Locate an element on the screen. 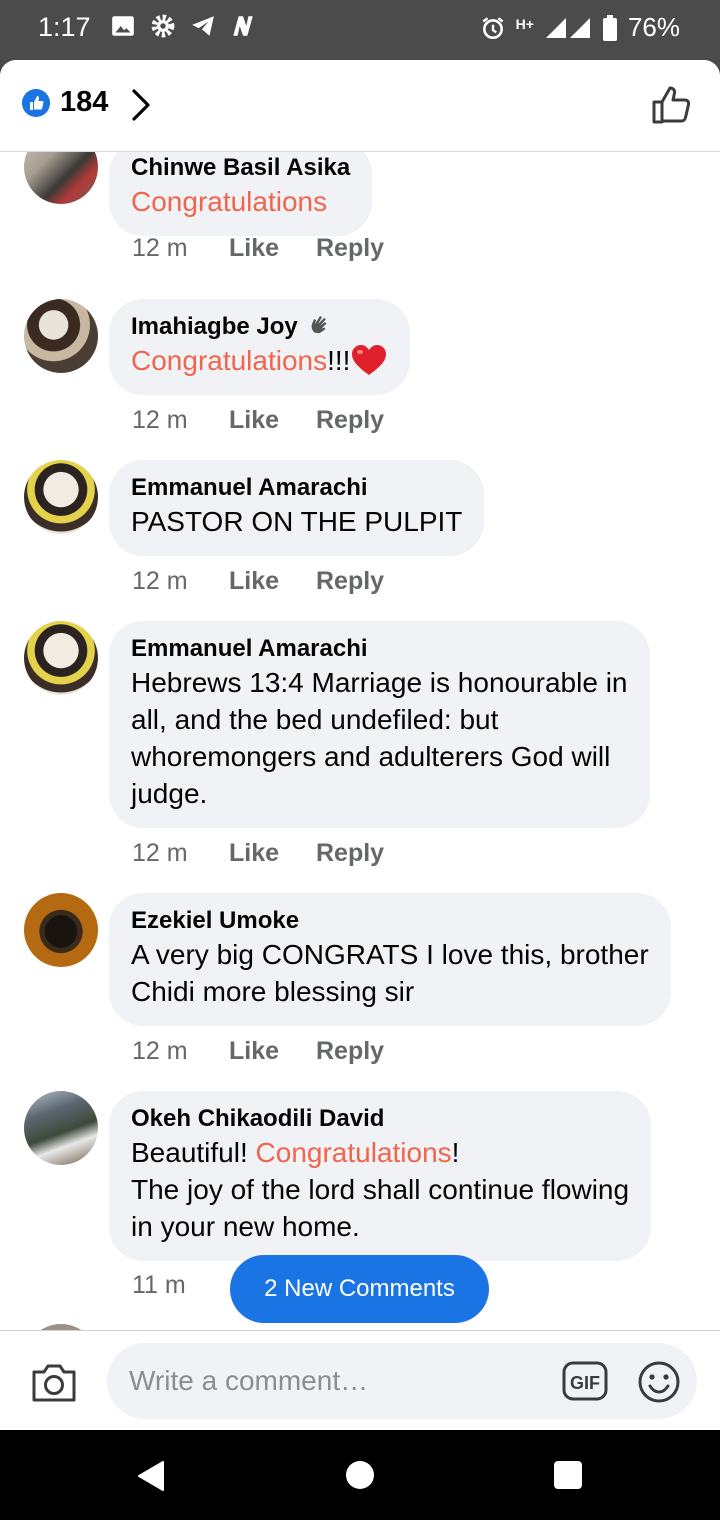  gif-icon: GIF is located at coordinates (585, 1381).